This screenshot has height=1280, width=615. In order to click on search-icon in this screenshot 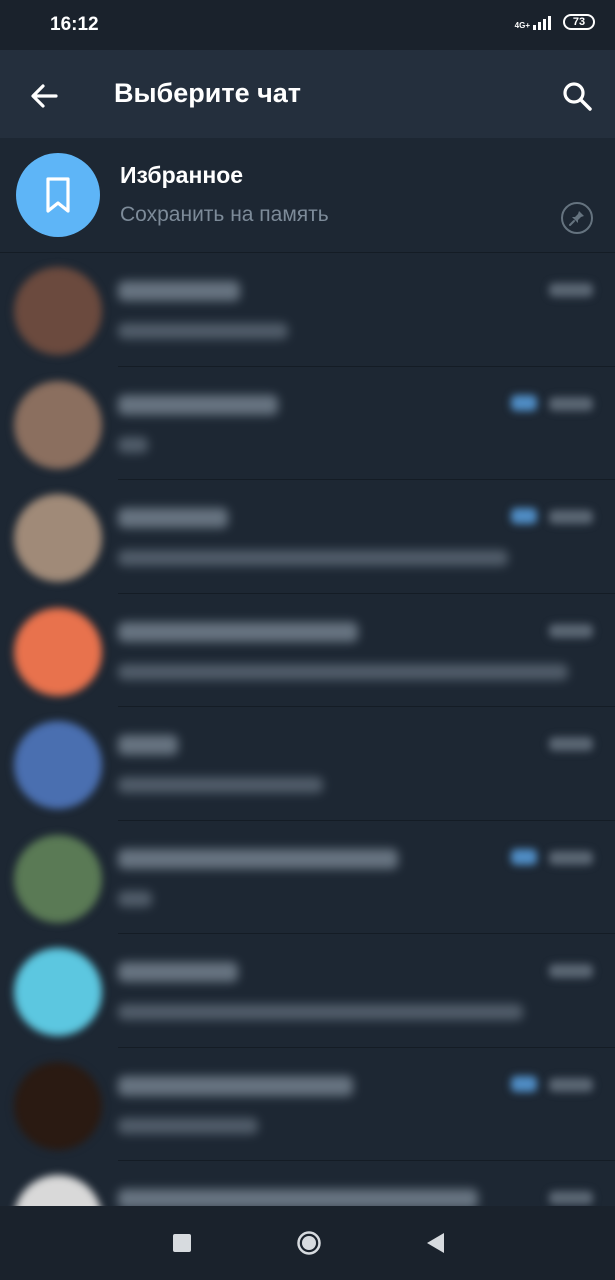, I will do `click(577, 96)`.